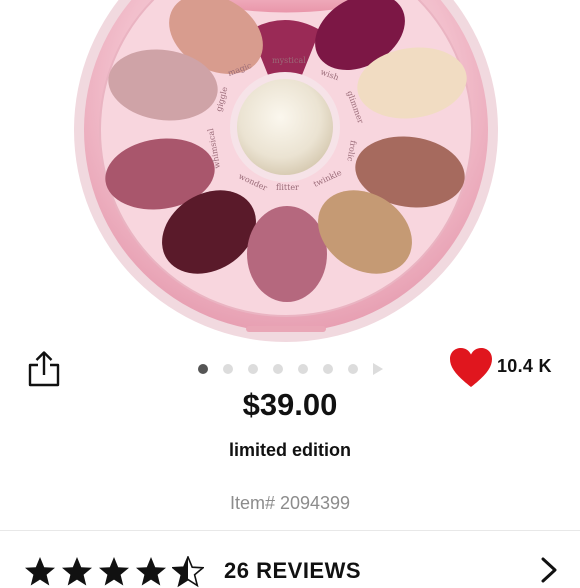 The width and height of the screenshot is (580, 588). What do you see at coordinates (289, 450) in the screenshot?
I see `product-edition: limited edition` at bounding box center [289, 450].